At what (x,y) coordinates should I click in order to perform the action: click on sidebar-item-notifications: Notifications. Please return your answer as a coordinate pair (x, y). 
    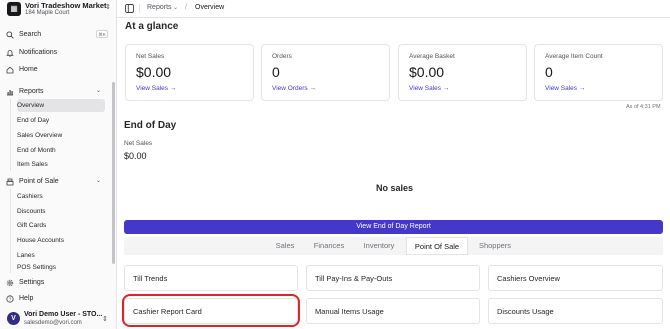
    Looking at the image, I should click on (31, 52).